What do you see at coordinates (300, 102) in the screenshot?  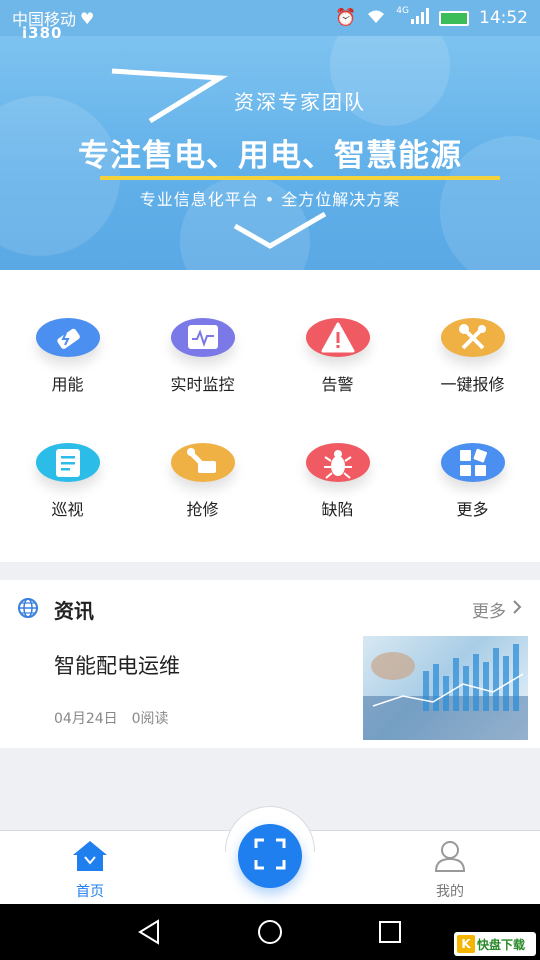 I see `banner-subtitle: 资深专家团队` at bounding box center [300, 102].